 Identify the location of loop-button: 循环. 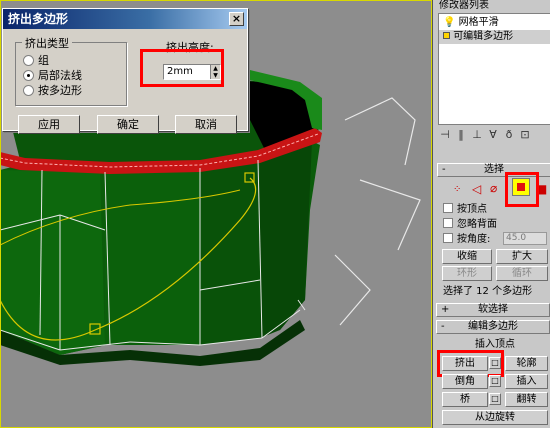
(522, 273).